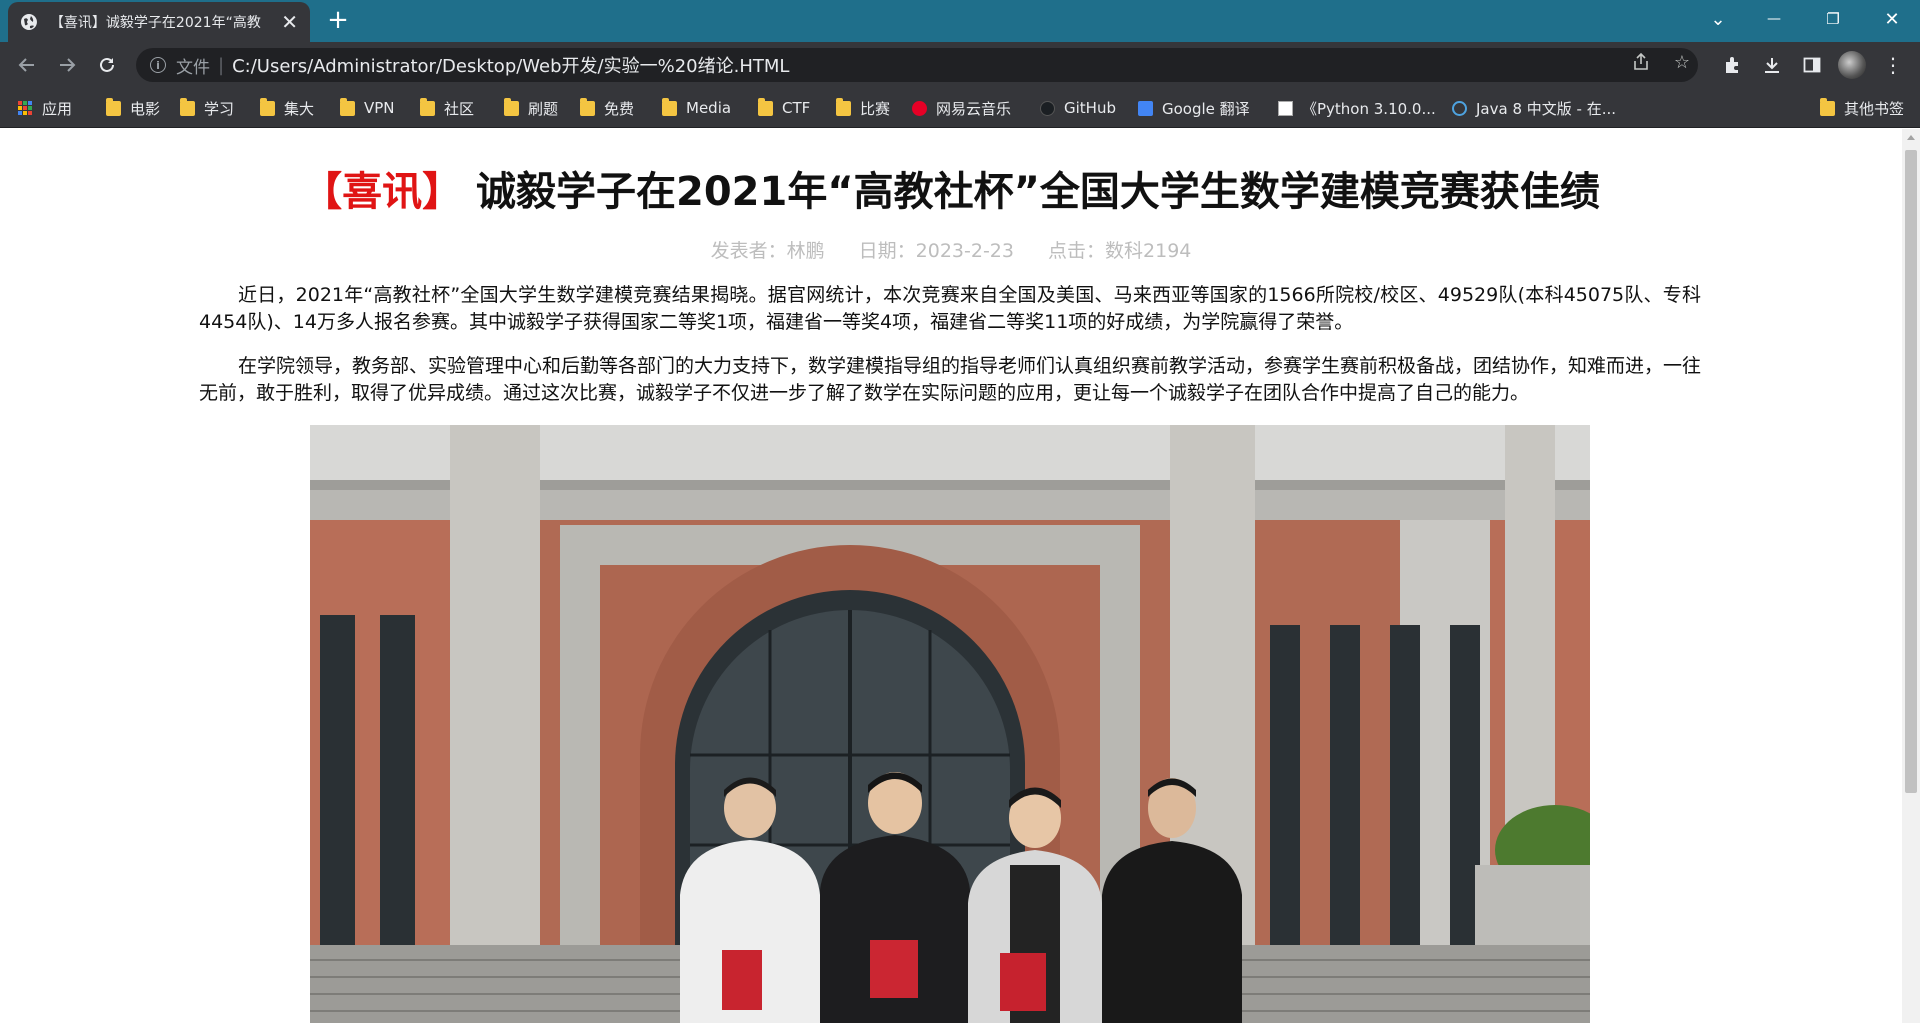  I want to click on bookmark-item: Google 翻译, so click(1194, 108).